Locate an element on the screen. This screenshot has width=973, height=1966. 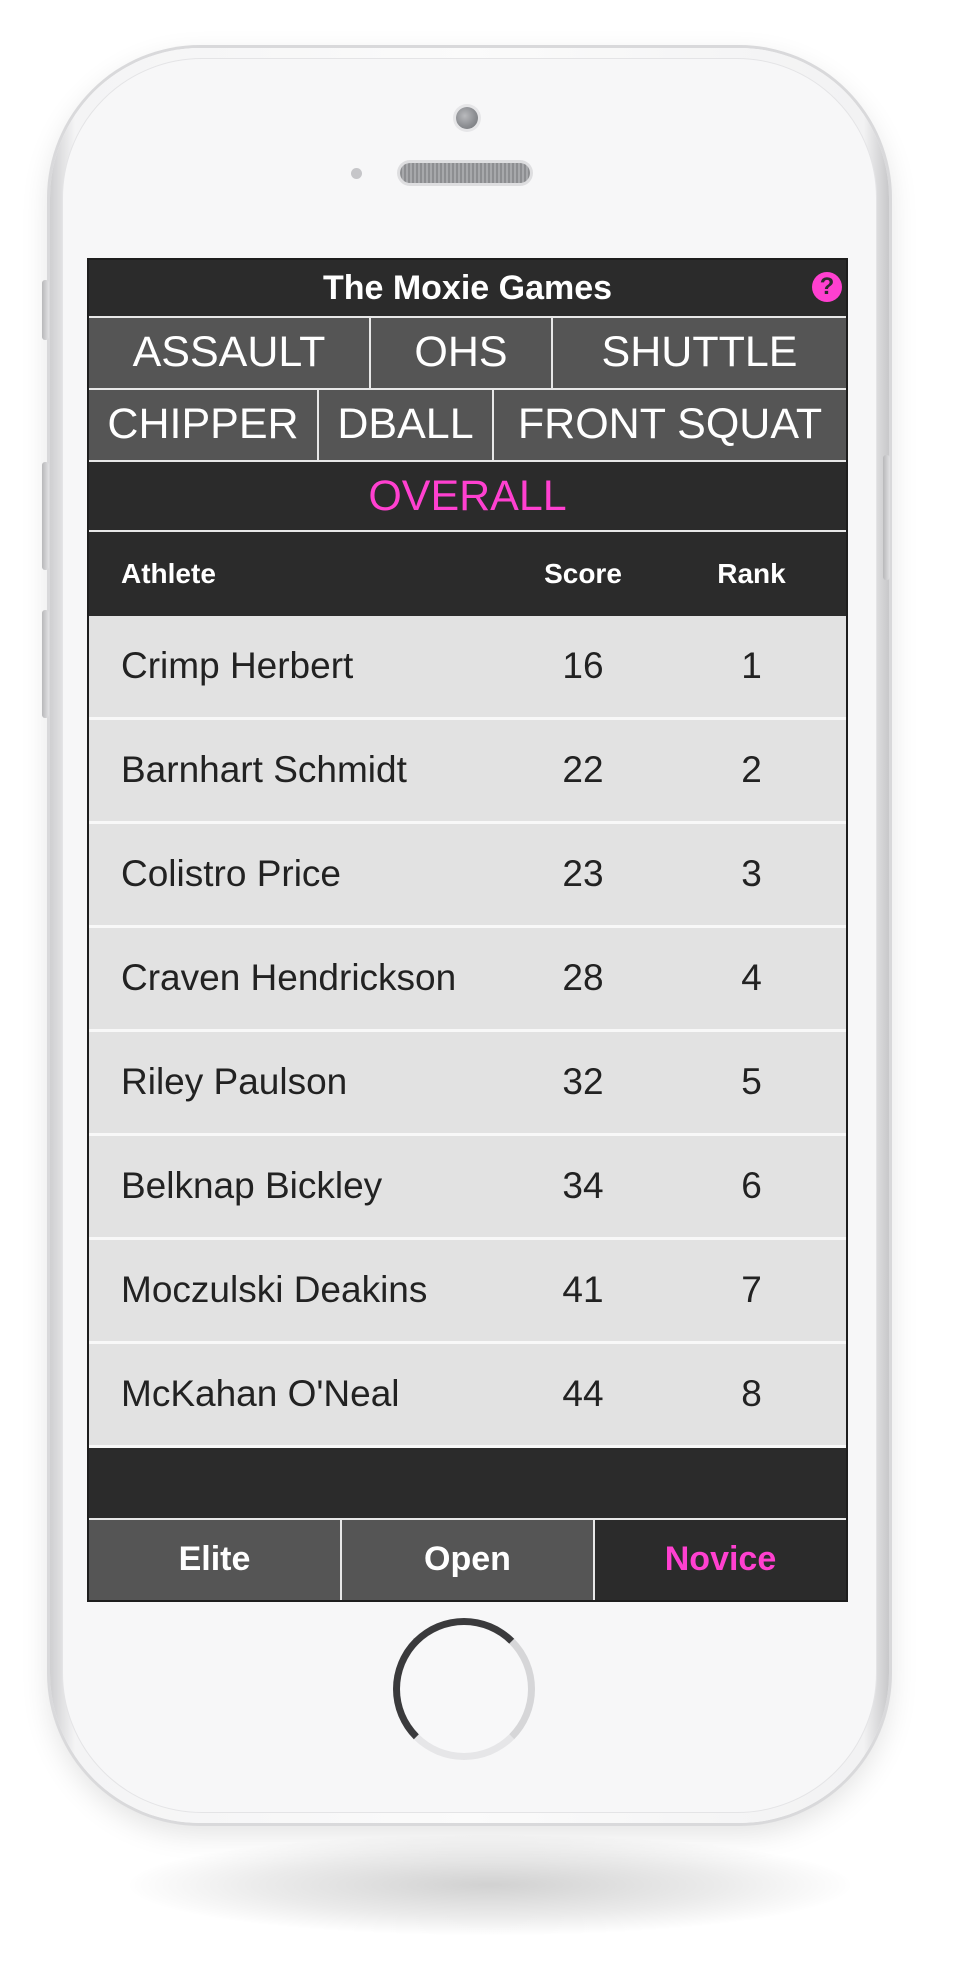
table-row: Colistro Price 23 3 is located at coordinates (467, 876).